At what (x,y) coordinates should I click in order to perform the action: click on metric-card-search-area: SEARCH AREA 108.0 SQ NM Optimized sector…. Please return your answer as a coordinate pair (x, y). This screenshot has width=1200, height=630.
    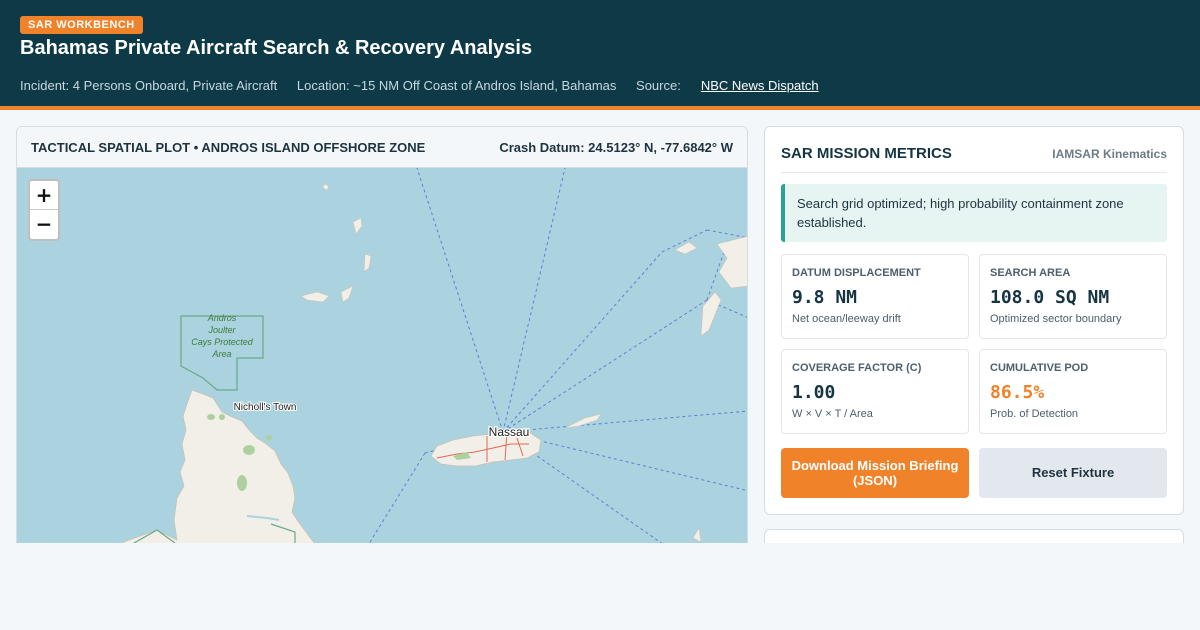
    Looking at the image, I should click on (1073, 296).